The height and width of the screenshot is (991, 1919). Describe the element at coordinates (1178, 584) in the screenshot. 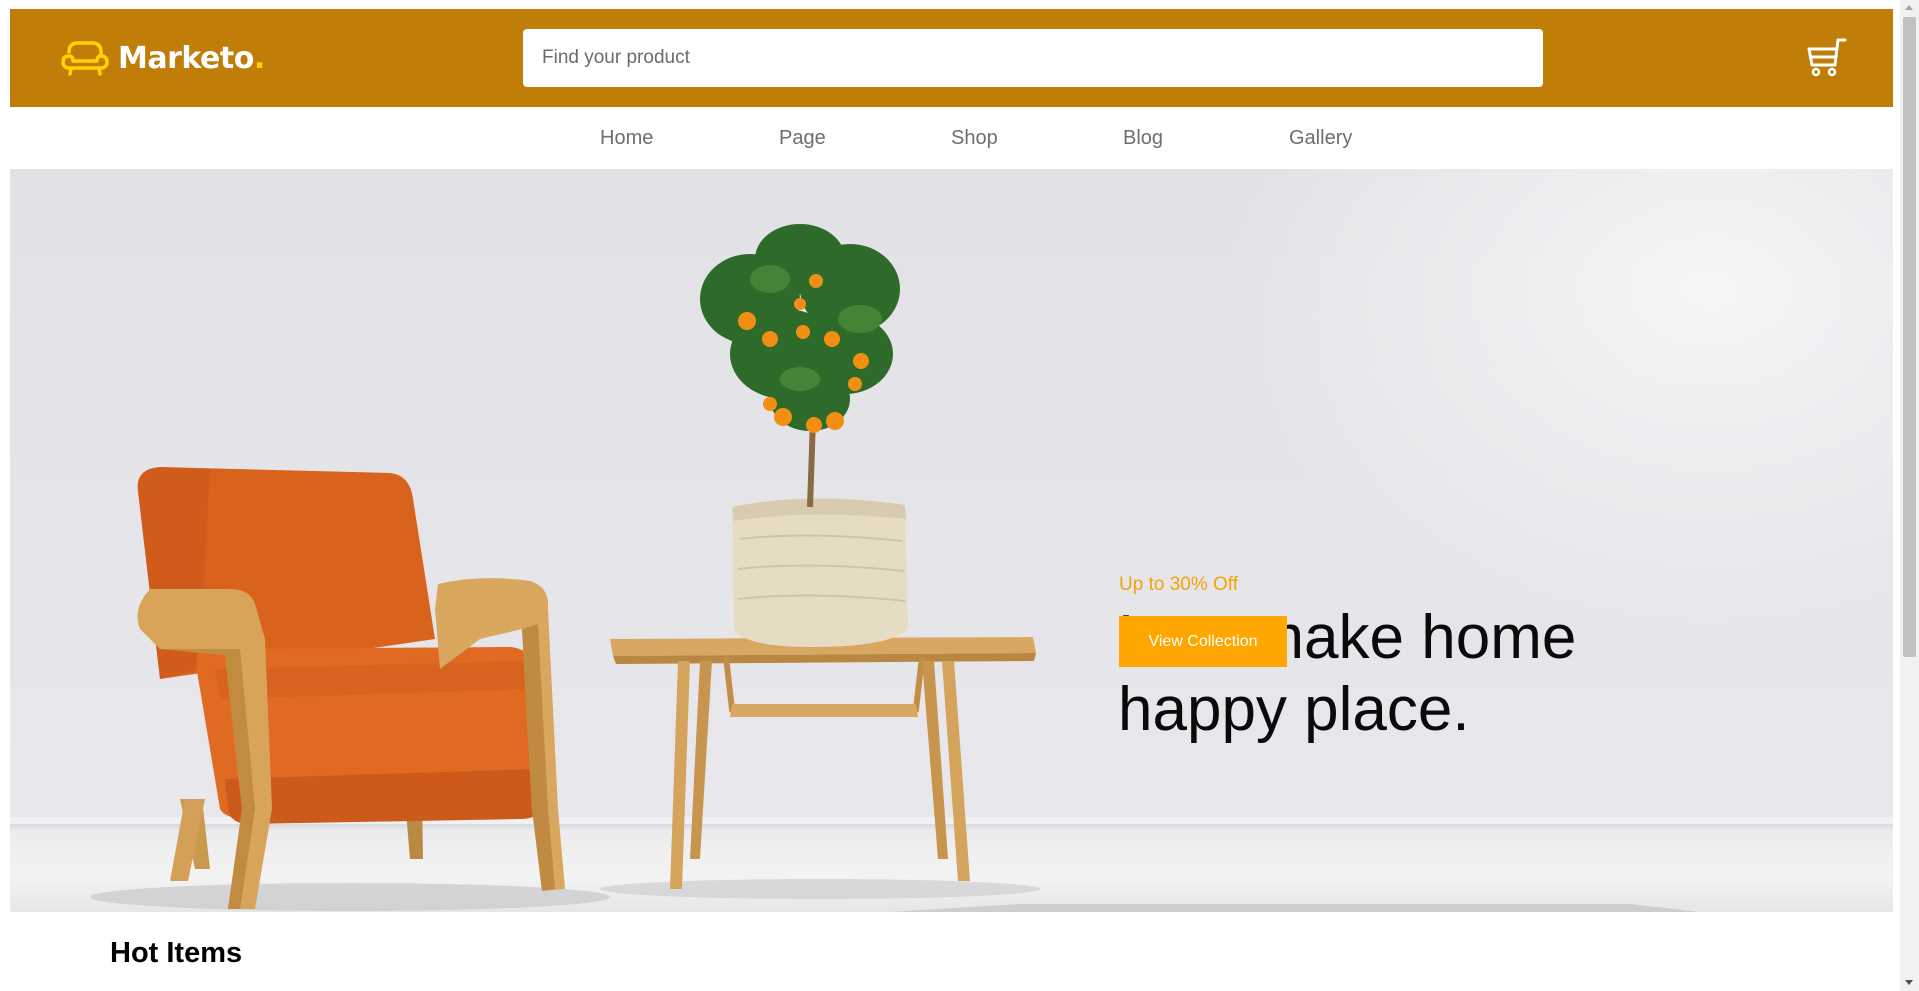

I see `promo-text: Up to 30% Off` at that location.